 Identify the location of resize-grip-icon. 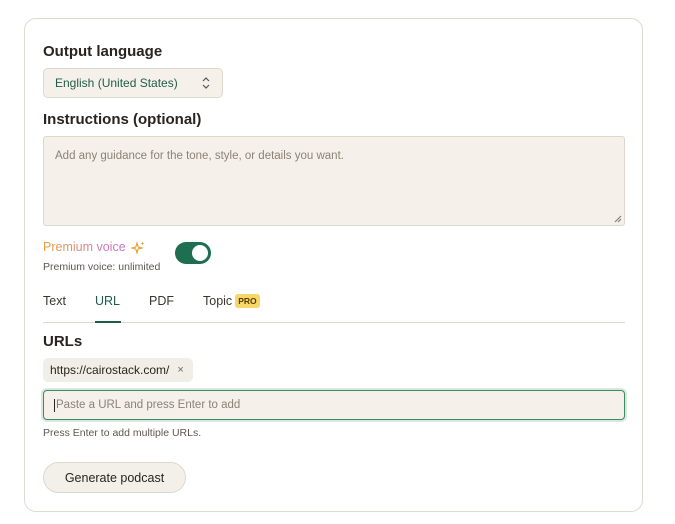
(618, 219).